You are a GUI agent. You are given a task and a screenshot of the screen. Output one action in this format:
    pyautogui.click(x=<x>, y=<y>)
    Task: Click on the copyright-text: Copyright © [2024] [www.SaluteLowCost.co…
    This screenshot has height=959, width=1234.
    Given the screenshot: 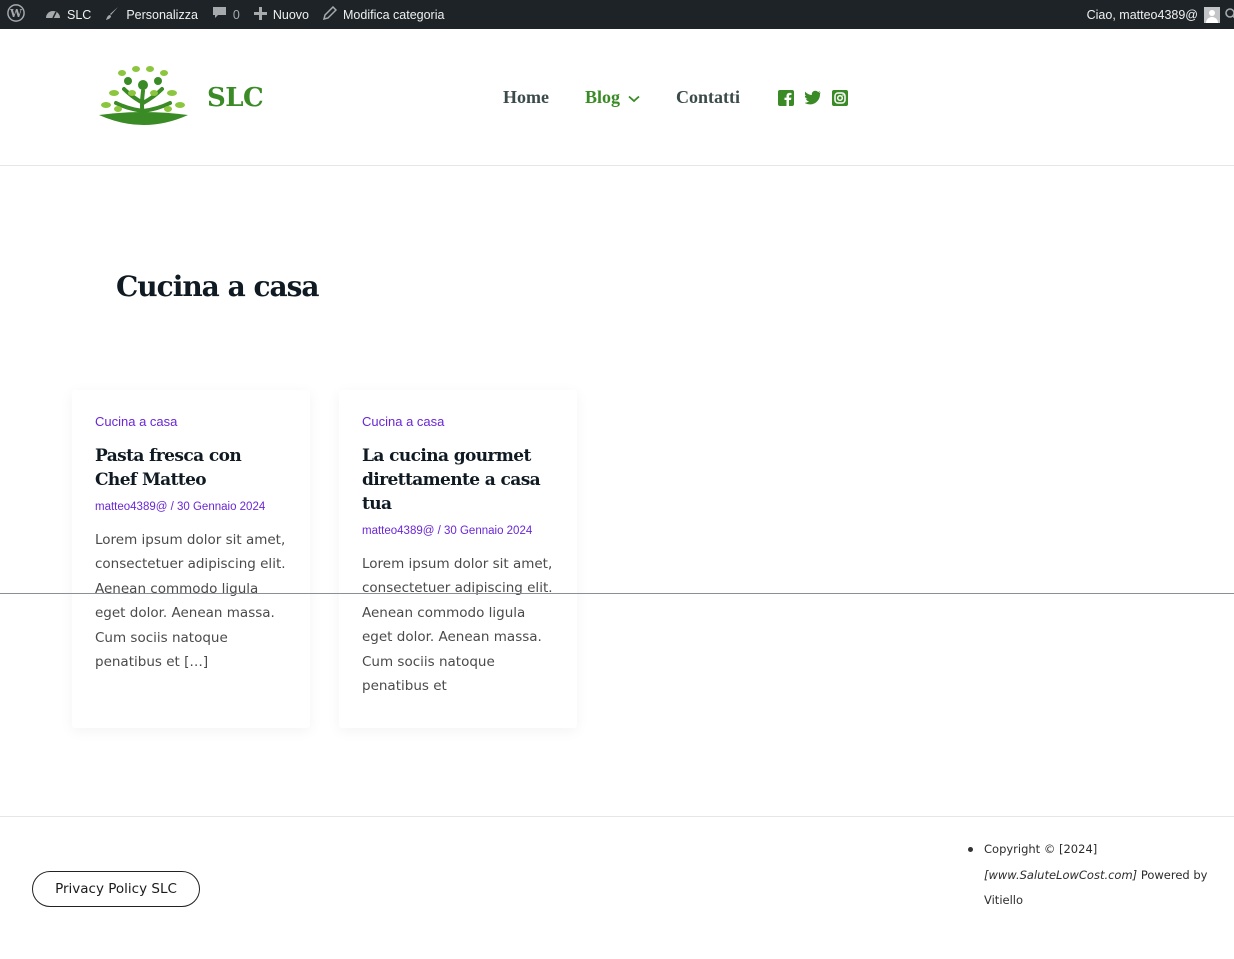 What is the action you would take?
    pyautogui.click(x=1096, y=875)
    